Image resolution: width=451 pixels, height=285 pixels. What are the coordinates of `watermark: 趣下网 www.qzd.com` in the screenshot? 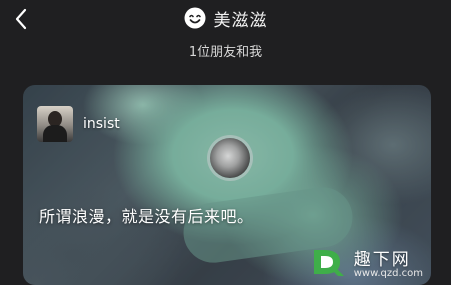 It's located at (366, 262).